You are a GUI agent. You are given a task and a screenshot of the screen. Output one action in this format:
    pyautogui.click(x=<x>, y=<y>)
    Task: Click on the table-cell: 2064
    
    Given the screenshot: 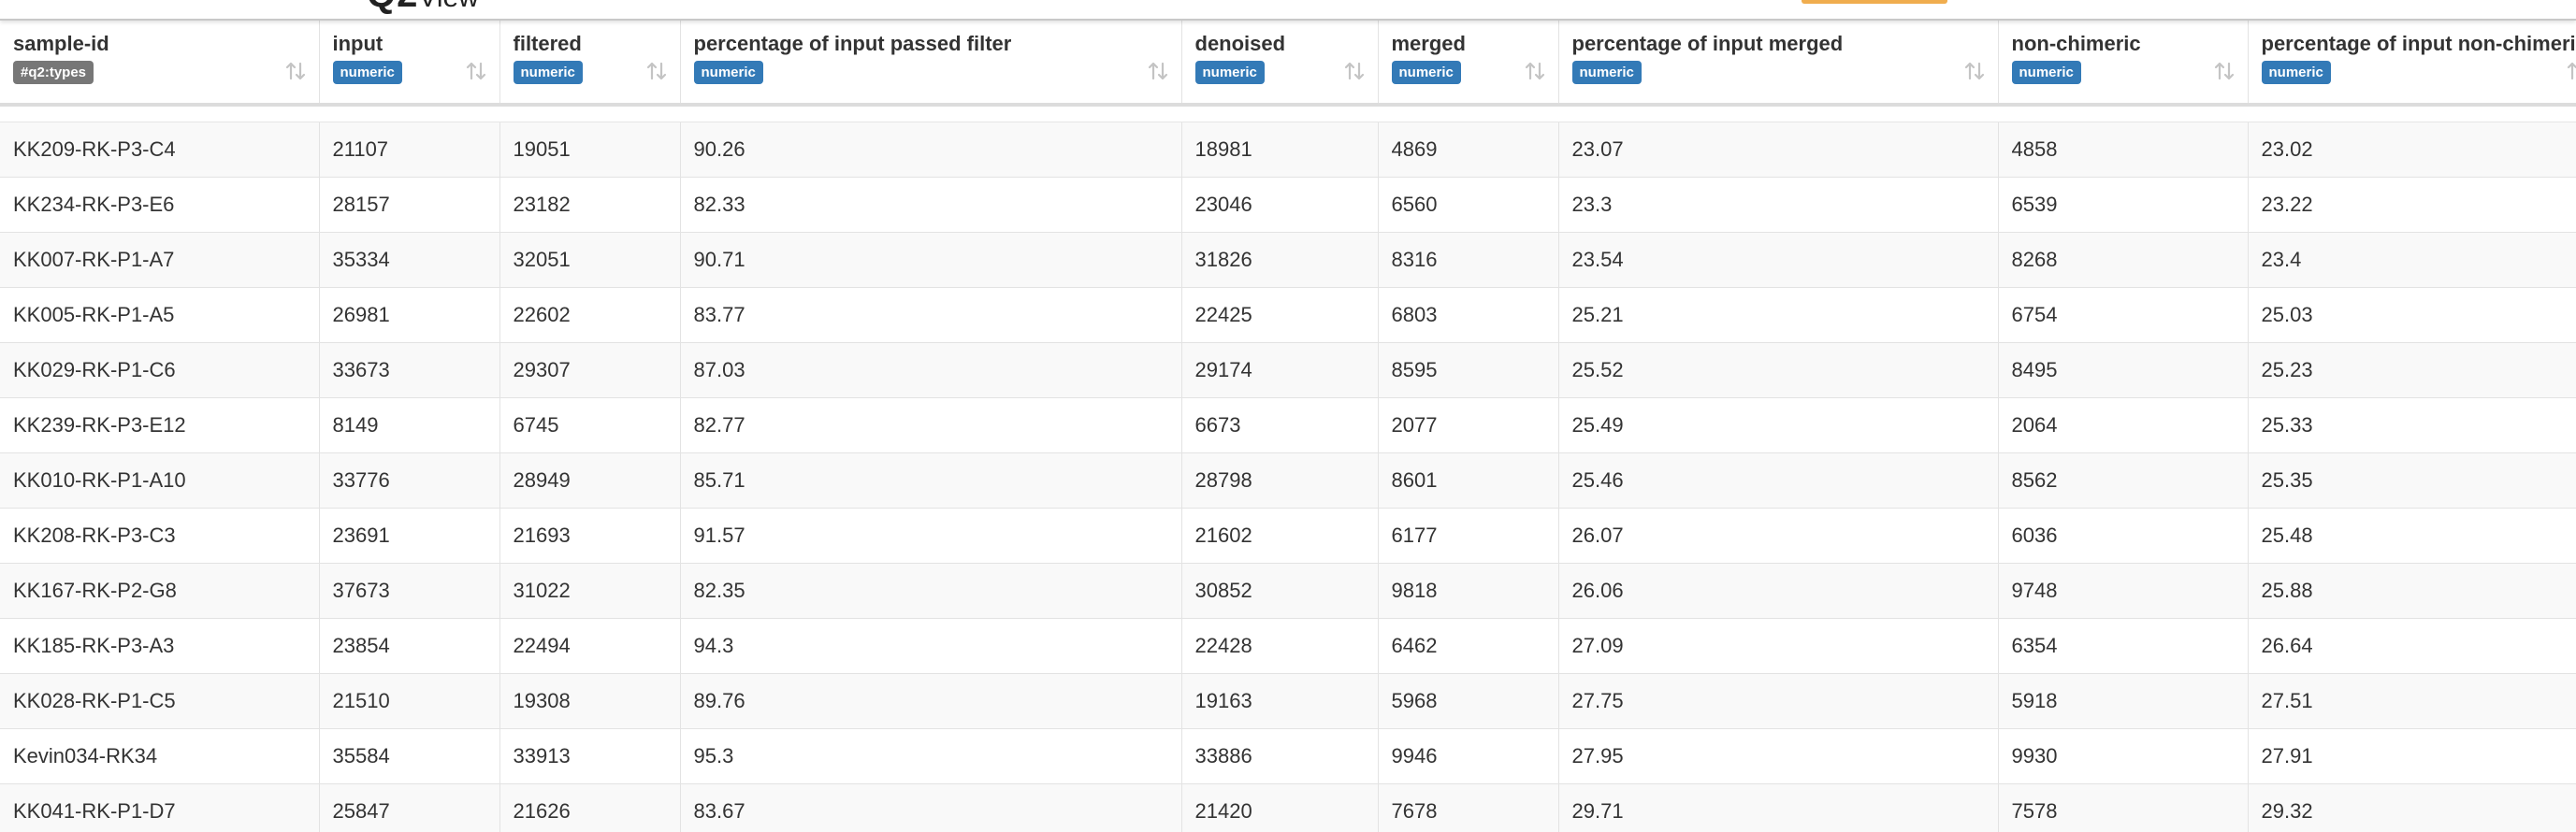 What is the action you would take?
    pyautogui.click(x=2124, y=425)
    